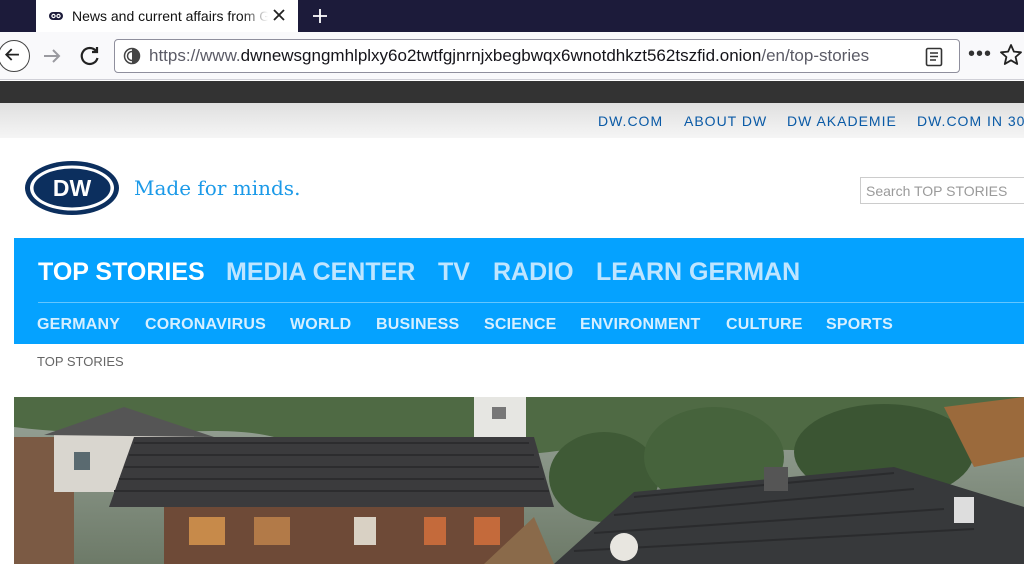  Describe the element at coordinates (121, 272) in the screenshot. I see `nav-top-stories: TOP STORIES` at that location.